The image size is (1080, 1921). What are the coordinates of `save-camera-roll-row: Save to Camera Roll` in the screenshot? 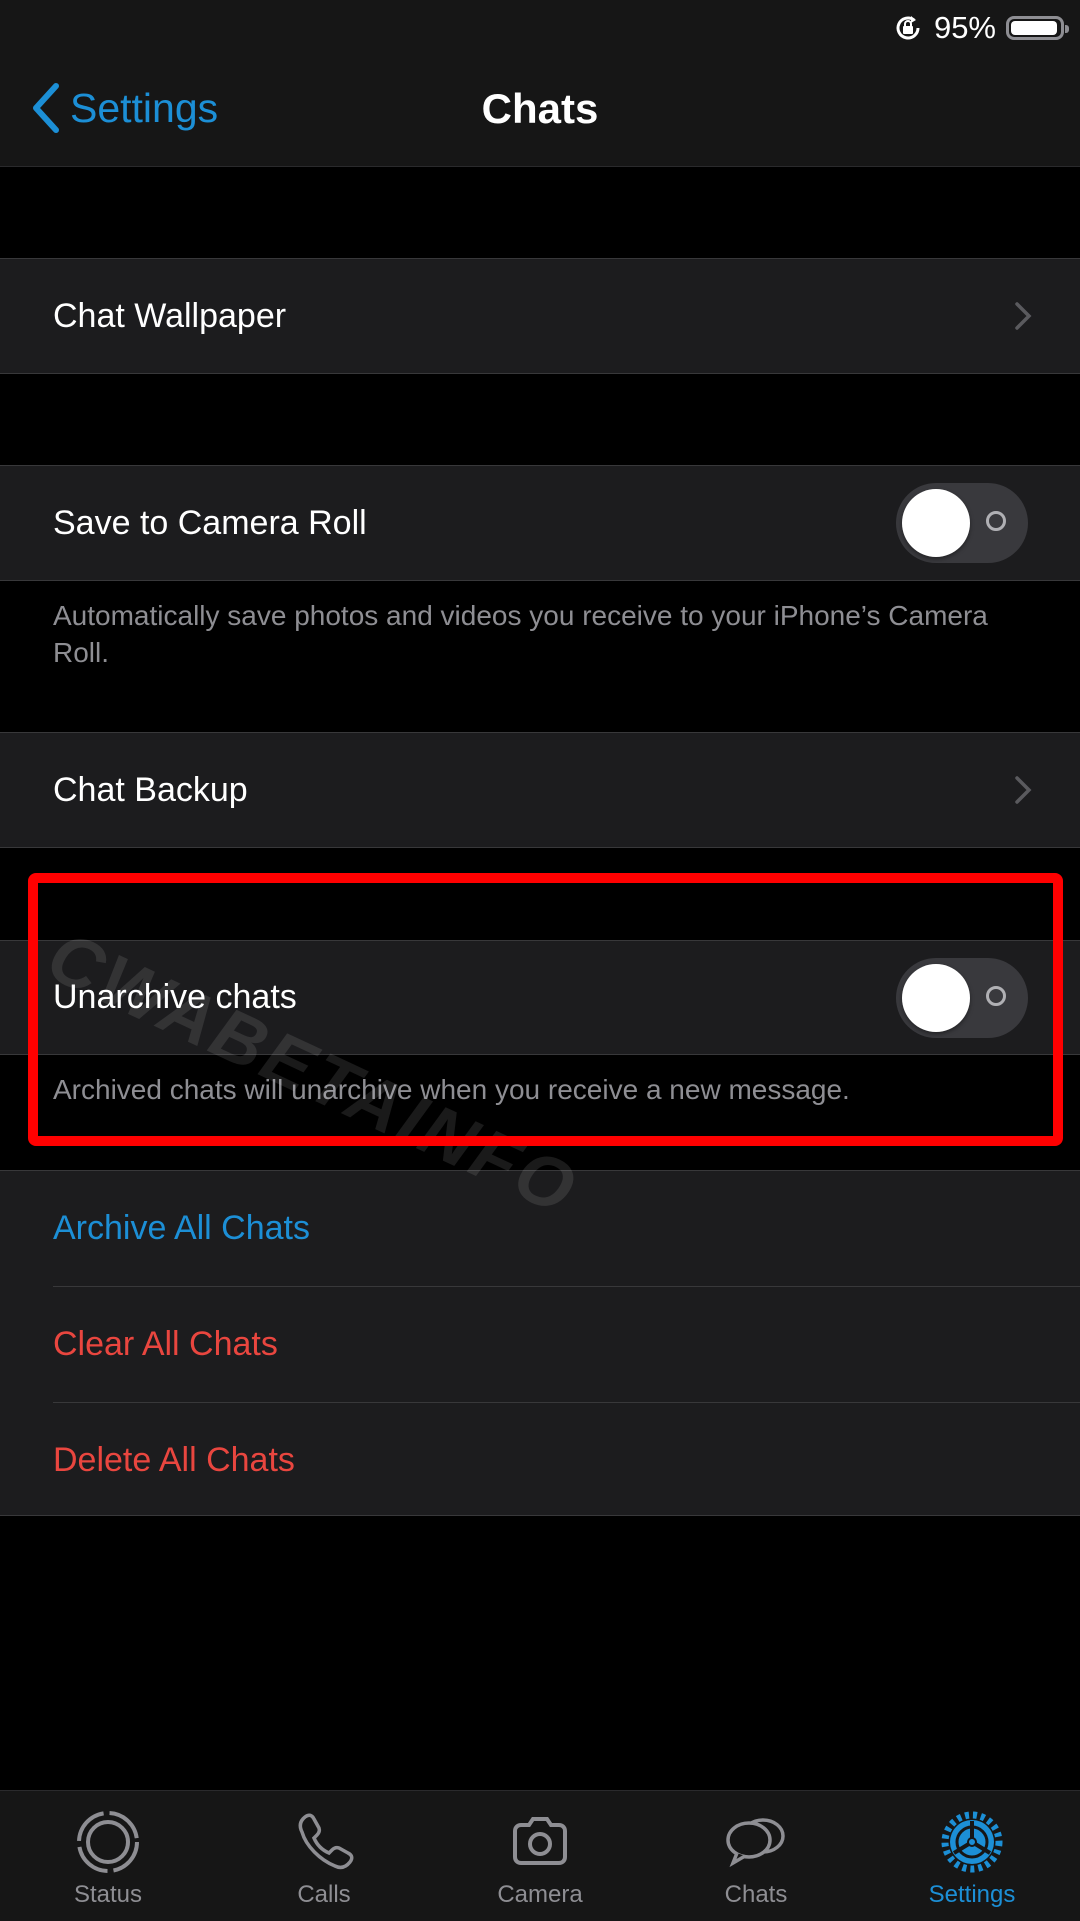 It's located at (540, 523).